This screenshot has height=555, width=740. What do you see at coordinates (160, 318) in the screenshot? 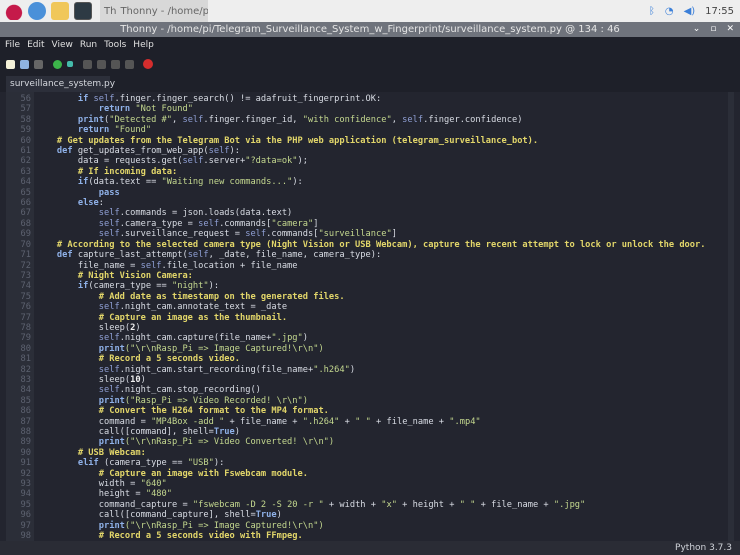
I see `code-text: # Capture an image as the thumbnail.` at bounding box center [160, 318].